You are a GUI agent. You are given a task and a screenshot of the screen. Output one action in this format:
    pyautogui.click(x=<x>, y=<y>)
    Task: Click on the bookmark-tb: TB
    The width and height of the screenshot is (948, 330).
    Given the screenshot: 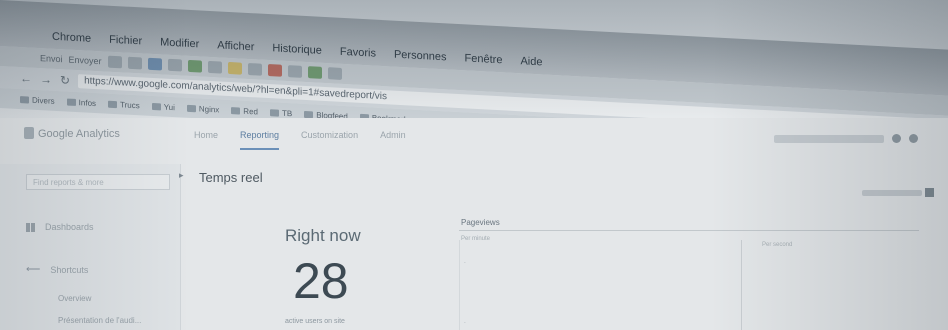 What is the action you would take?
    pyautogui.click(x=281, y=113)
    